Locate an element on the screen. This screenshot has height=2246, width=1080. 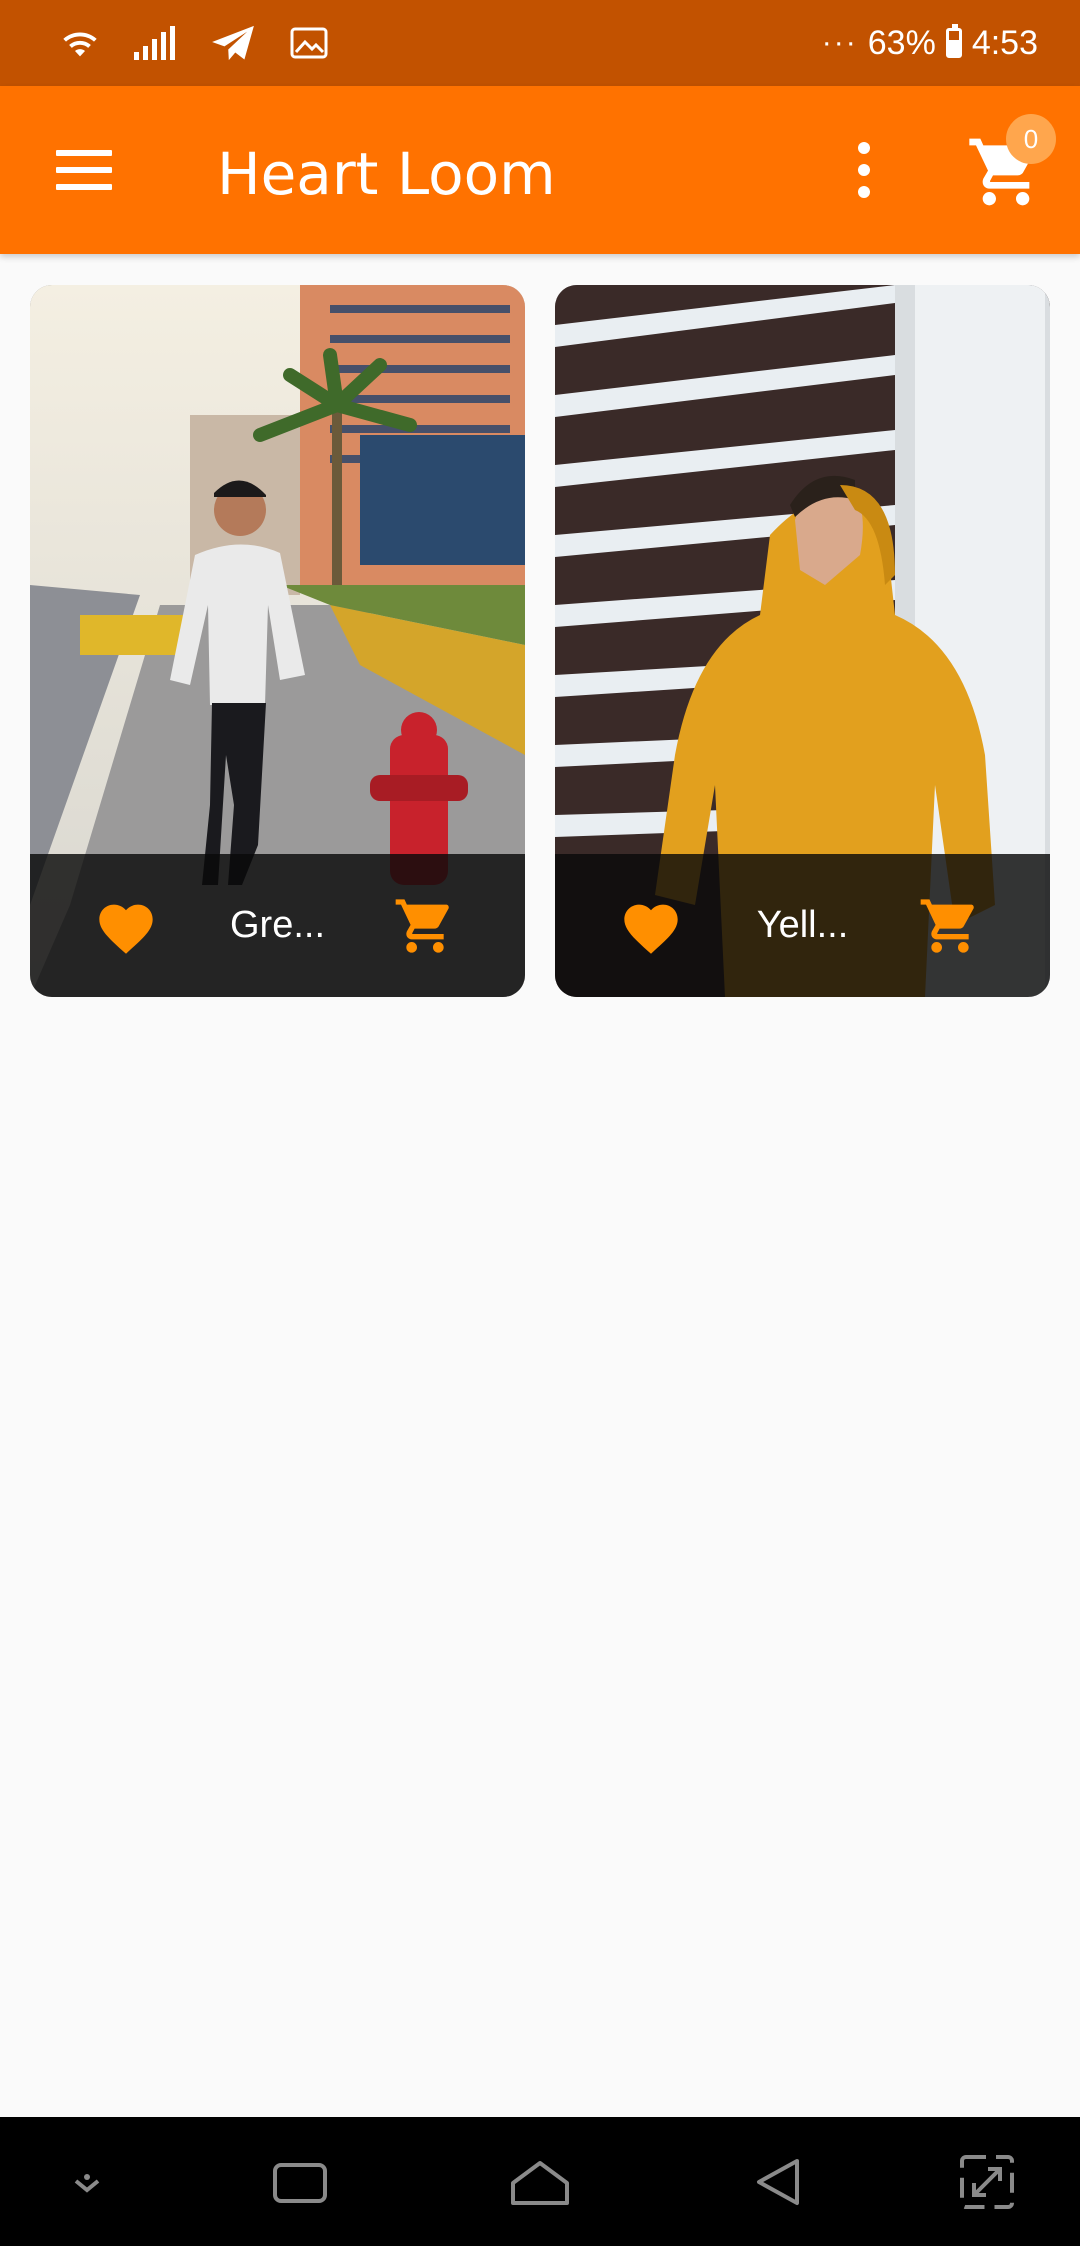
more-vert-icon is located at coordinates (864, 170).